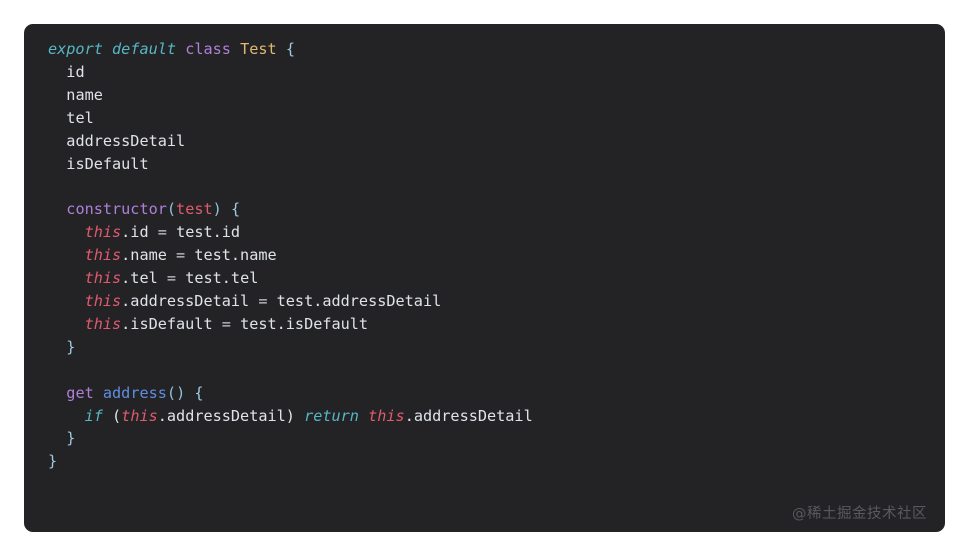  Describe the element at coordinates (93, 415) in the screenshot. I see `token-keyword-if: if` at that location.